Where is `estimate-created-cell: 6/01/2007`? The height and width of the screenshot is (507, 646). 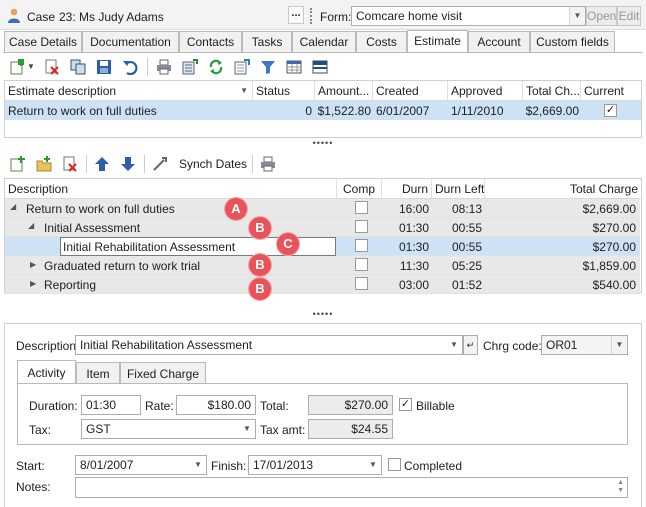 estimate-created-cell: 6/01/2007 is located at coordinates (403, 111).